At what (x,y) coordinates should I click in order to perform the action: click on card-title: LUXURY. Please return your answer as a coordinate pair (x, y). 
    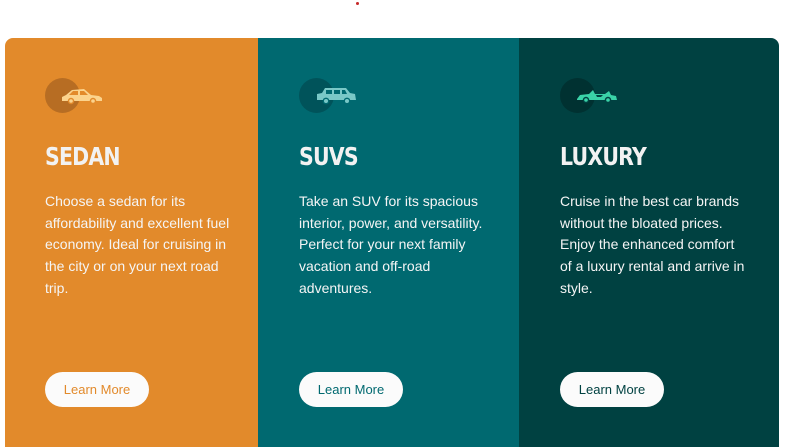
    Looking at the image, I should click on (603, 156).